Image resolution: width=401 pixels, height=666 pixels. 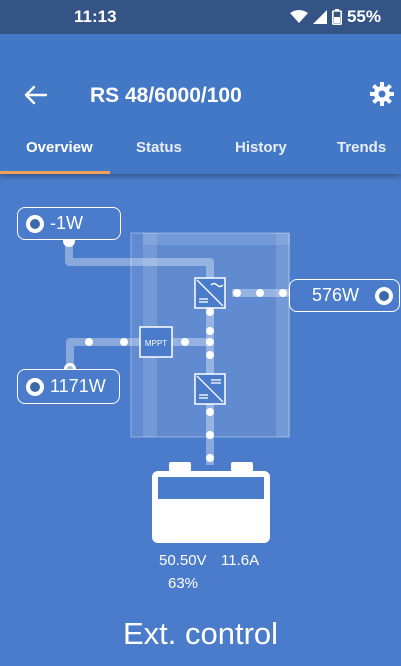 I want to click on ac-input-icon, so click(x=35, y=223).